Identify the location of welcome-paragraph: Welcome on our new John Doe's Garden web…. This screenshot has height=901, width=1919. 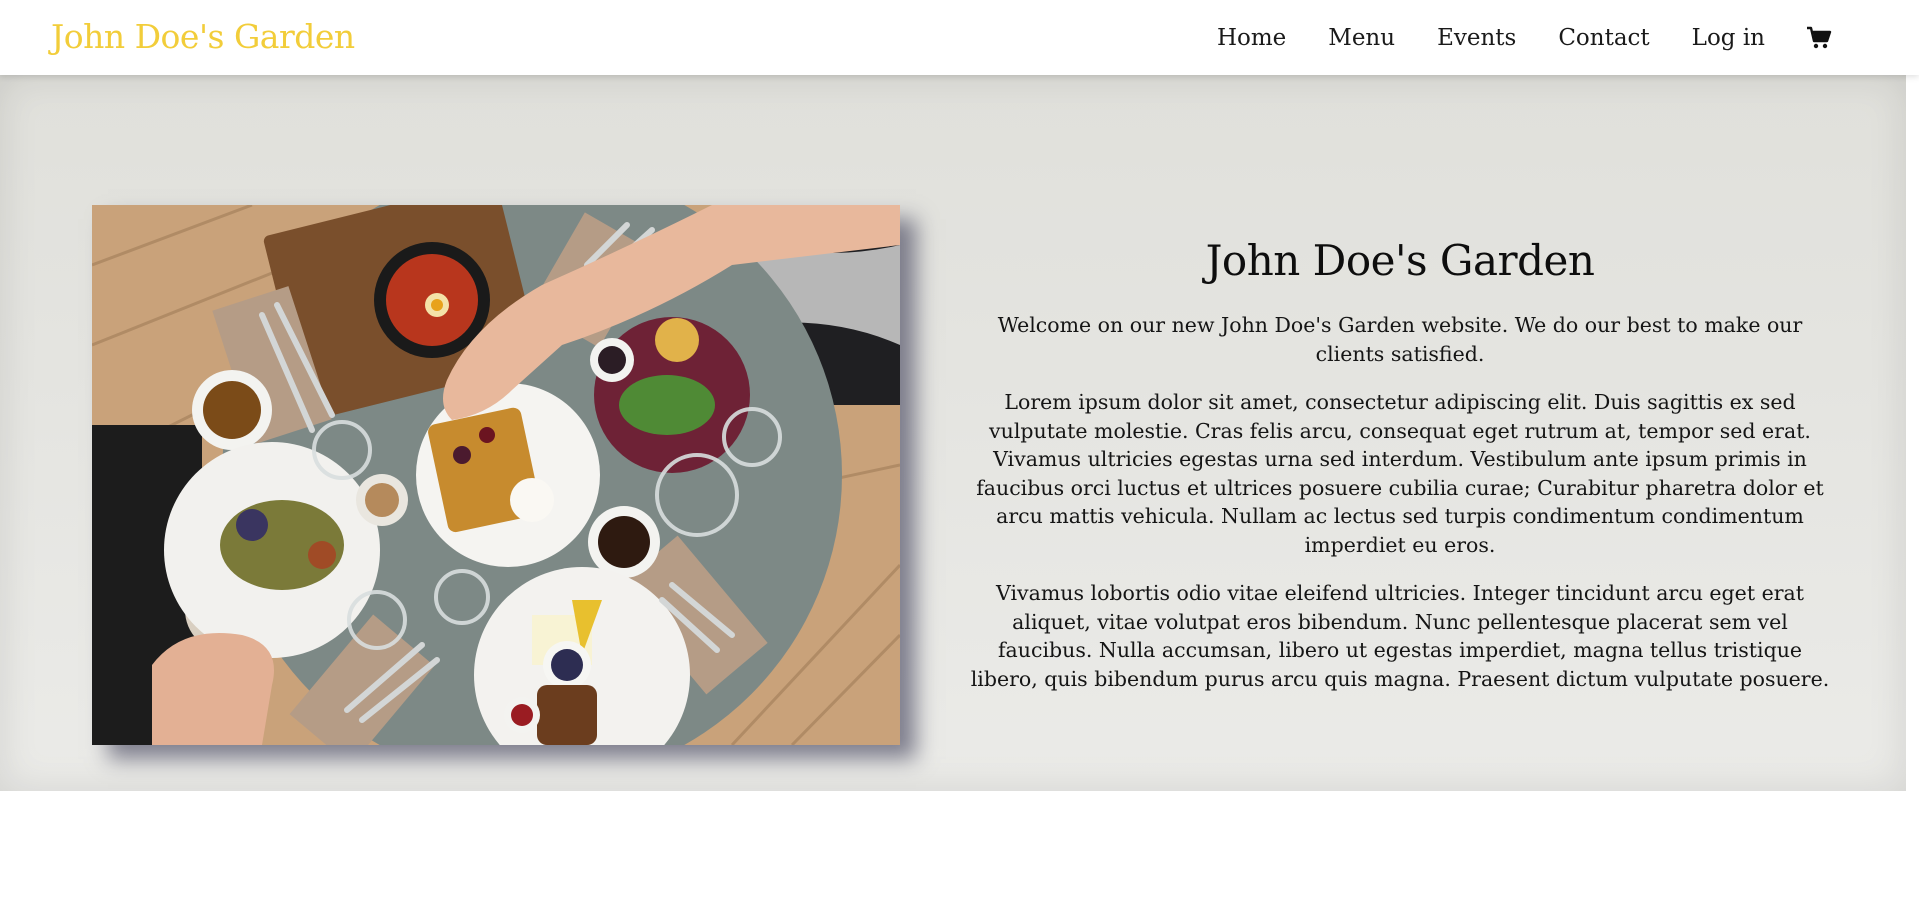
(1400, 339).